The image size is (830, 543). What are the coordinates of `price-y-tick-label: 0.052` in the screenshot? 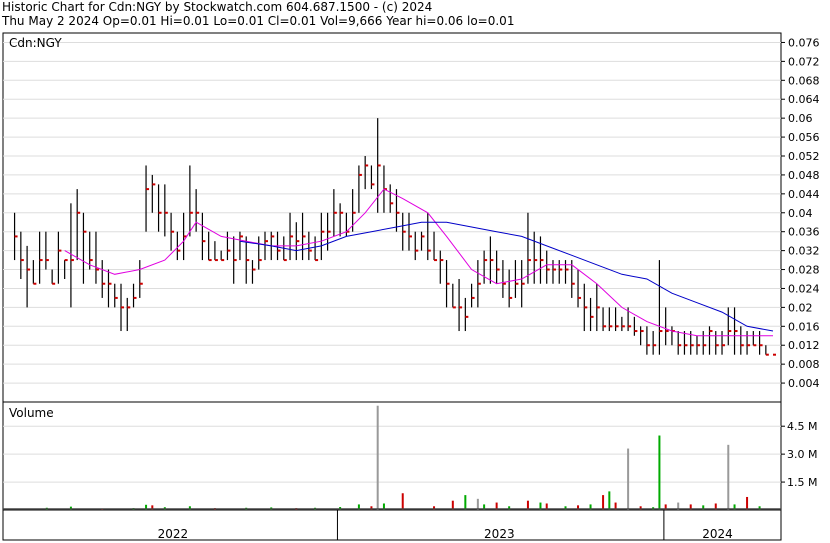 It's located at (804, 156).